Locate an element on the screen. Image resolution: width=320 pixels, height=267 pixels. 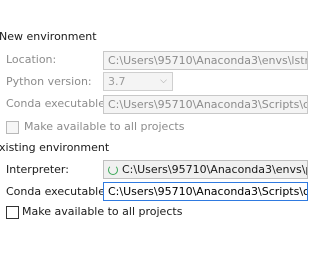
interpreter-label: Interpreter: is located at coordinates (37, 169).